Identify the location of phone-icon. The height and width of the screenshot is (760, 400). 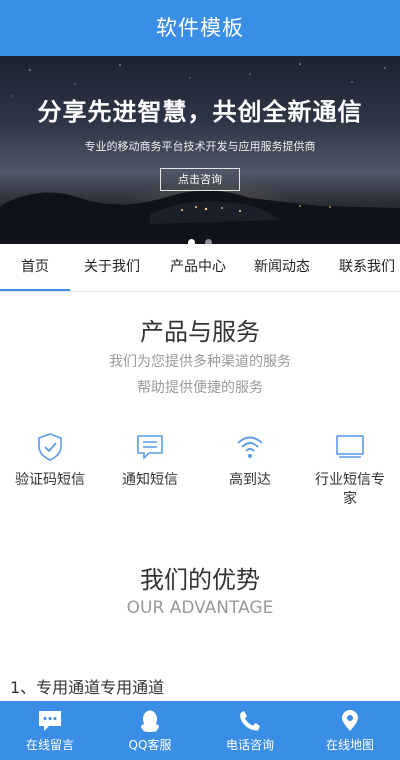
(250, 721).